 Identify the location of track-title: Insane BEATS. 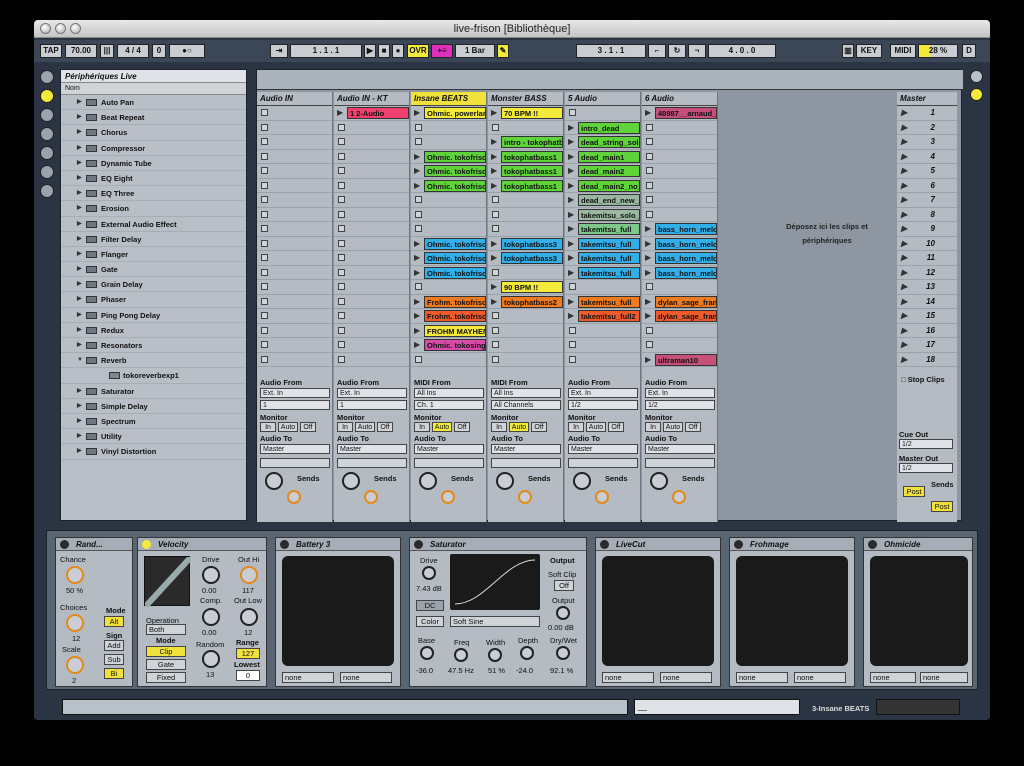
(448, 99).